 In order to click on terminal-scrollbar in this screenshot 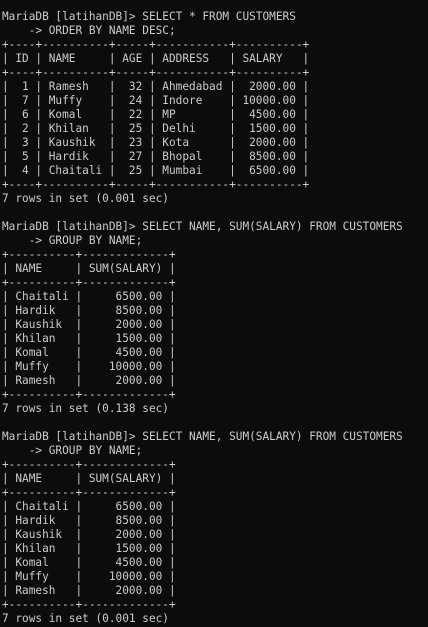, I will do `click(424, 313)`.